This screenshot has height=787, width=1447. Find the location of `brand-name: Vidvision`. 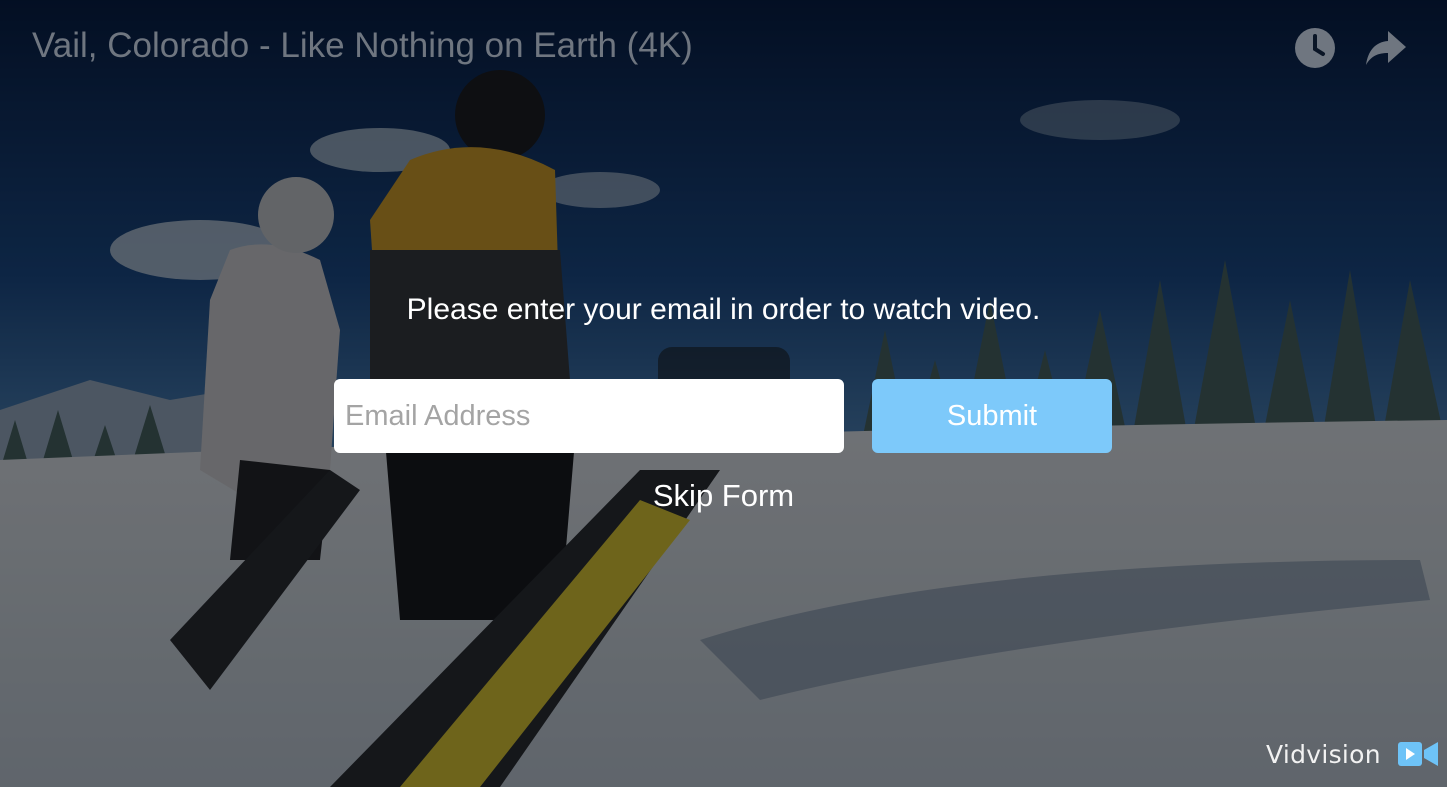

brand-name: Vidvision is located at coordinates (1323, 754).